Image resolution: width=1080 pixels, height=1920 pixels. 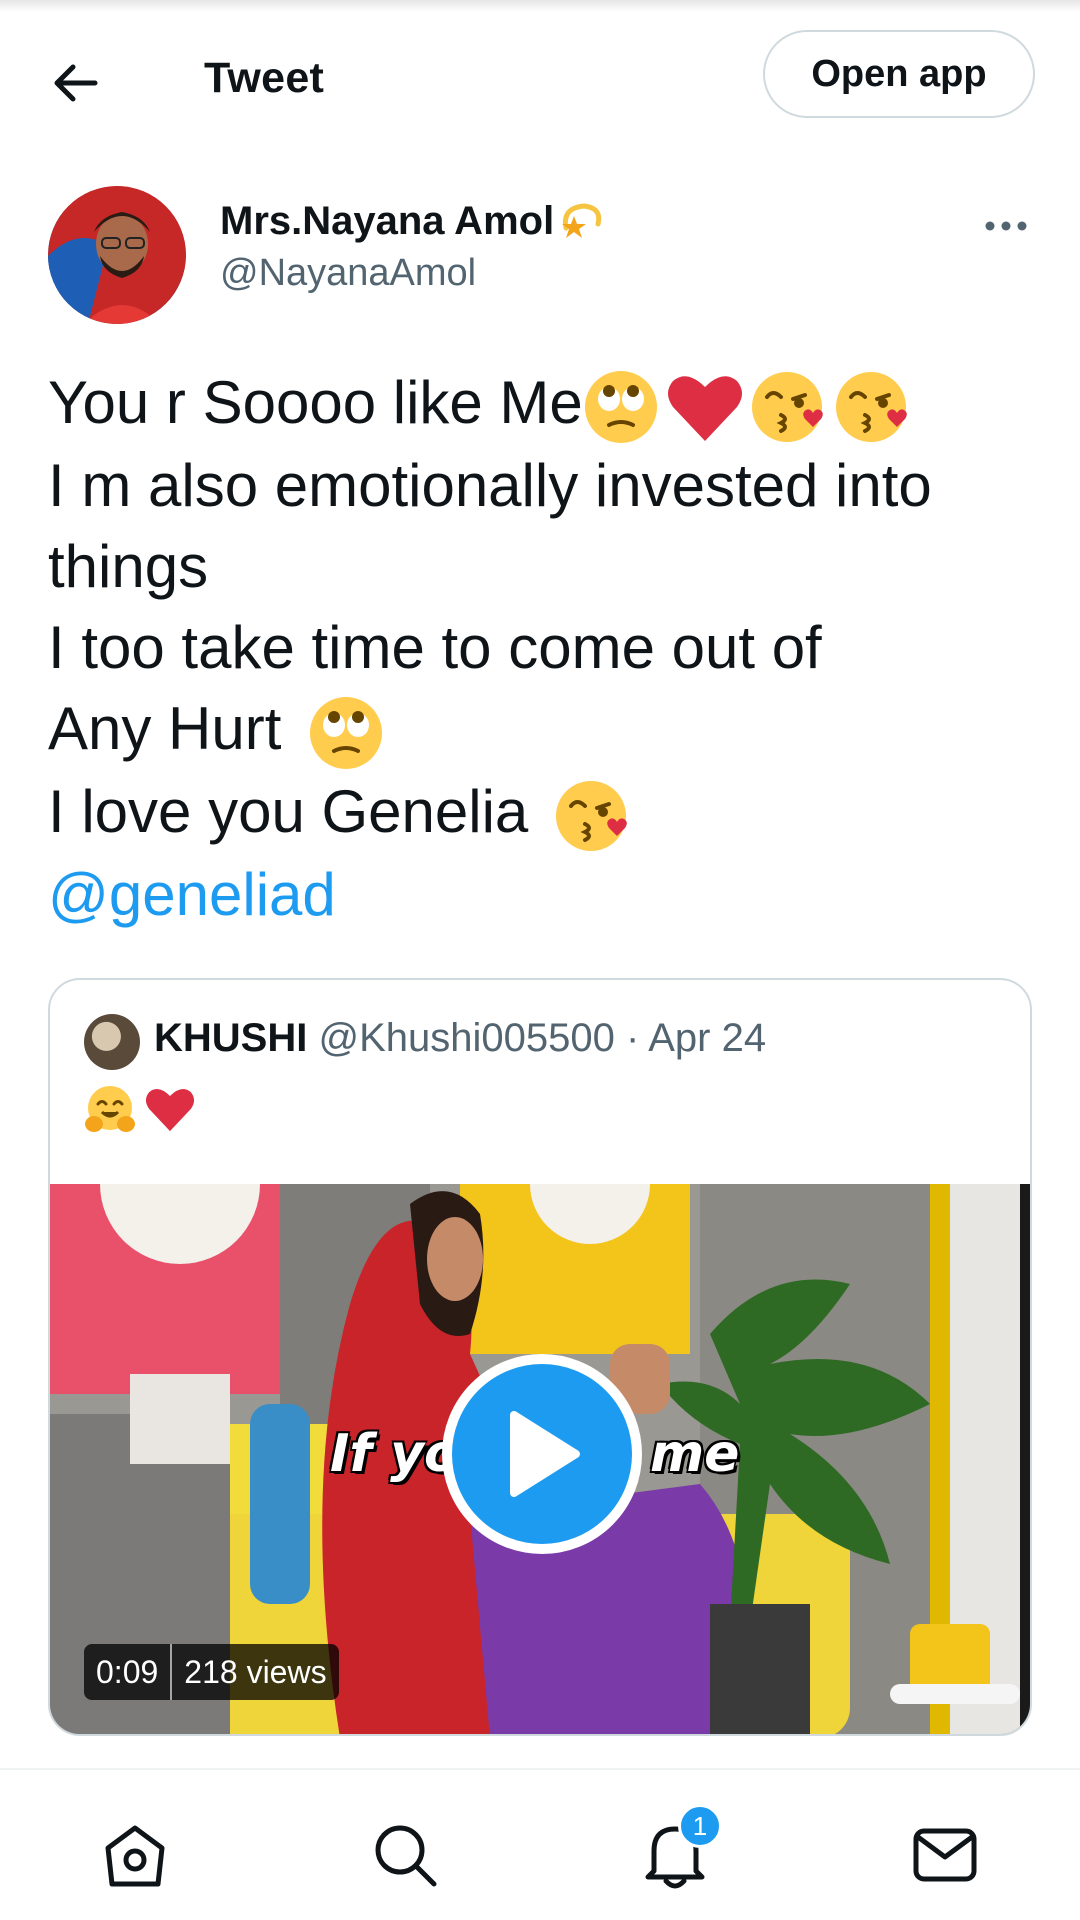 I want to click on video-info-badge: 0:09 218 views, so click(x=211, y=1672).